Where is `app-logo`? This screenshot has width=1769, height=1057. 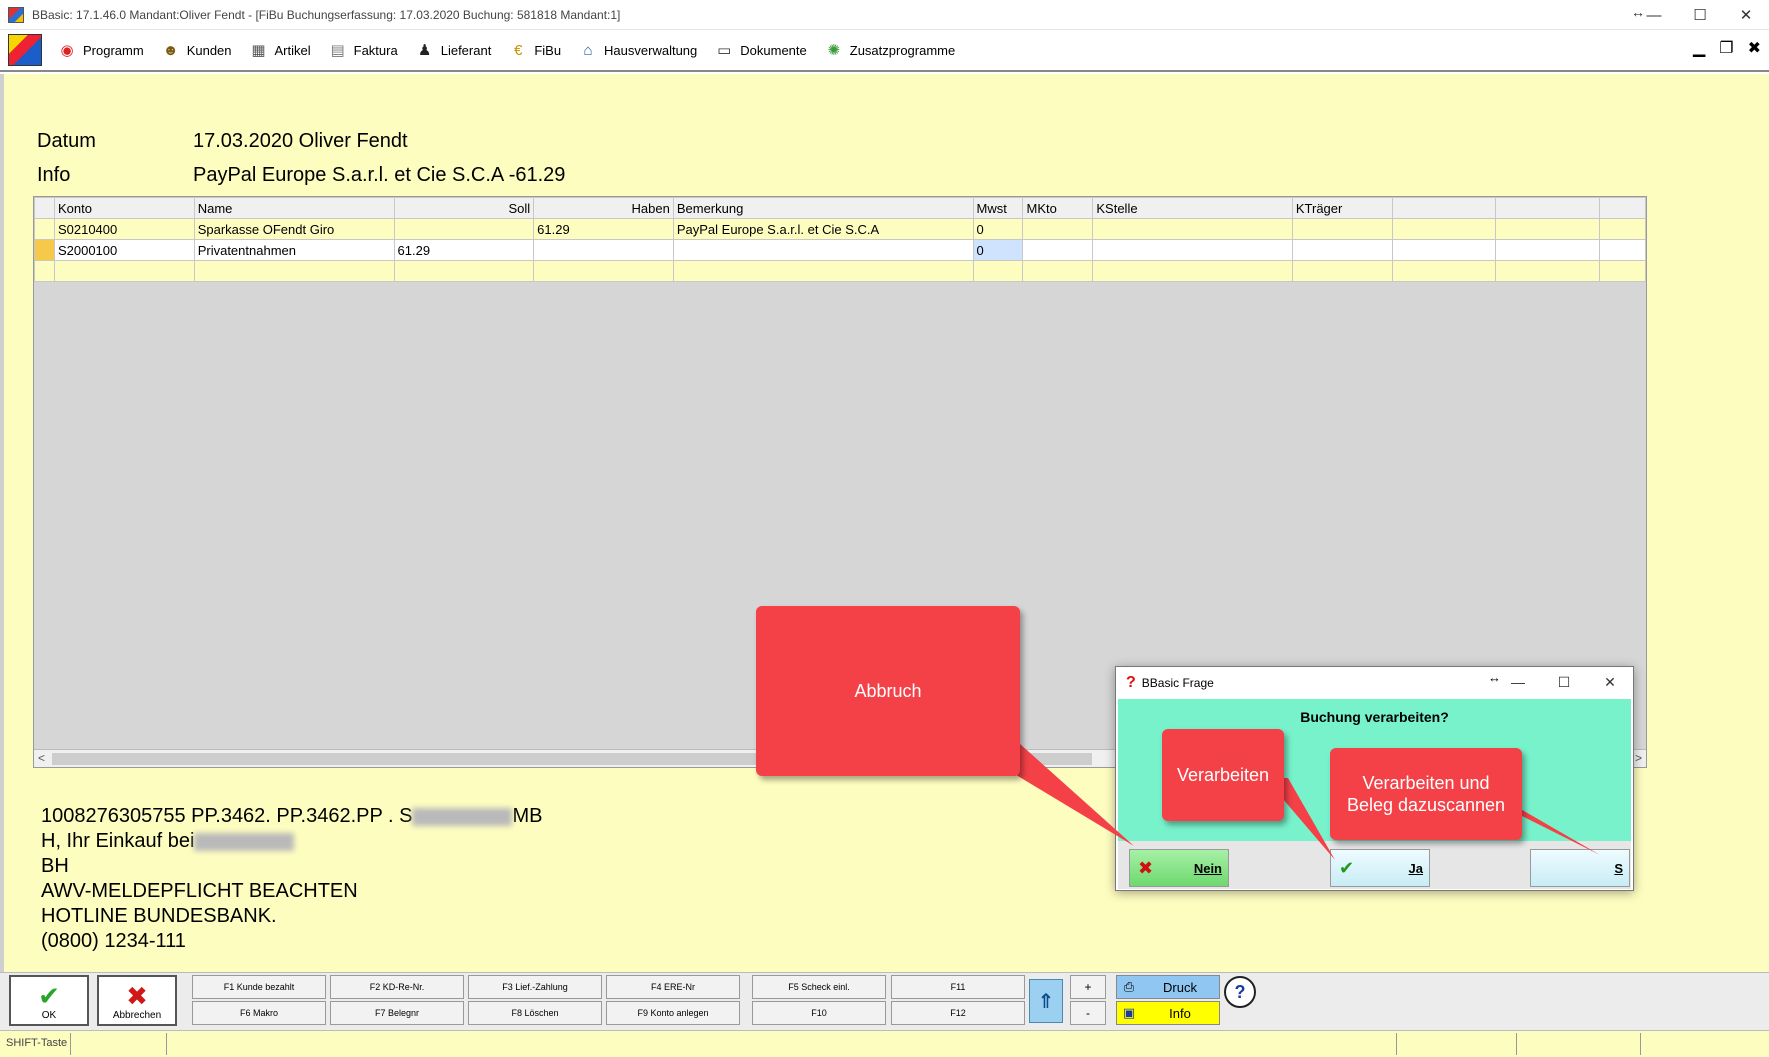
app-logo is located at coordinates (25, 50).